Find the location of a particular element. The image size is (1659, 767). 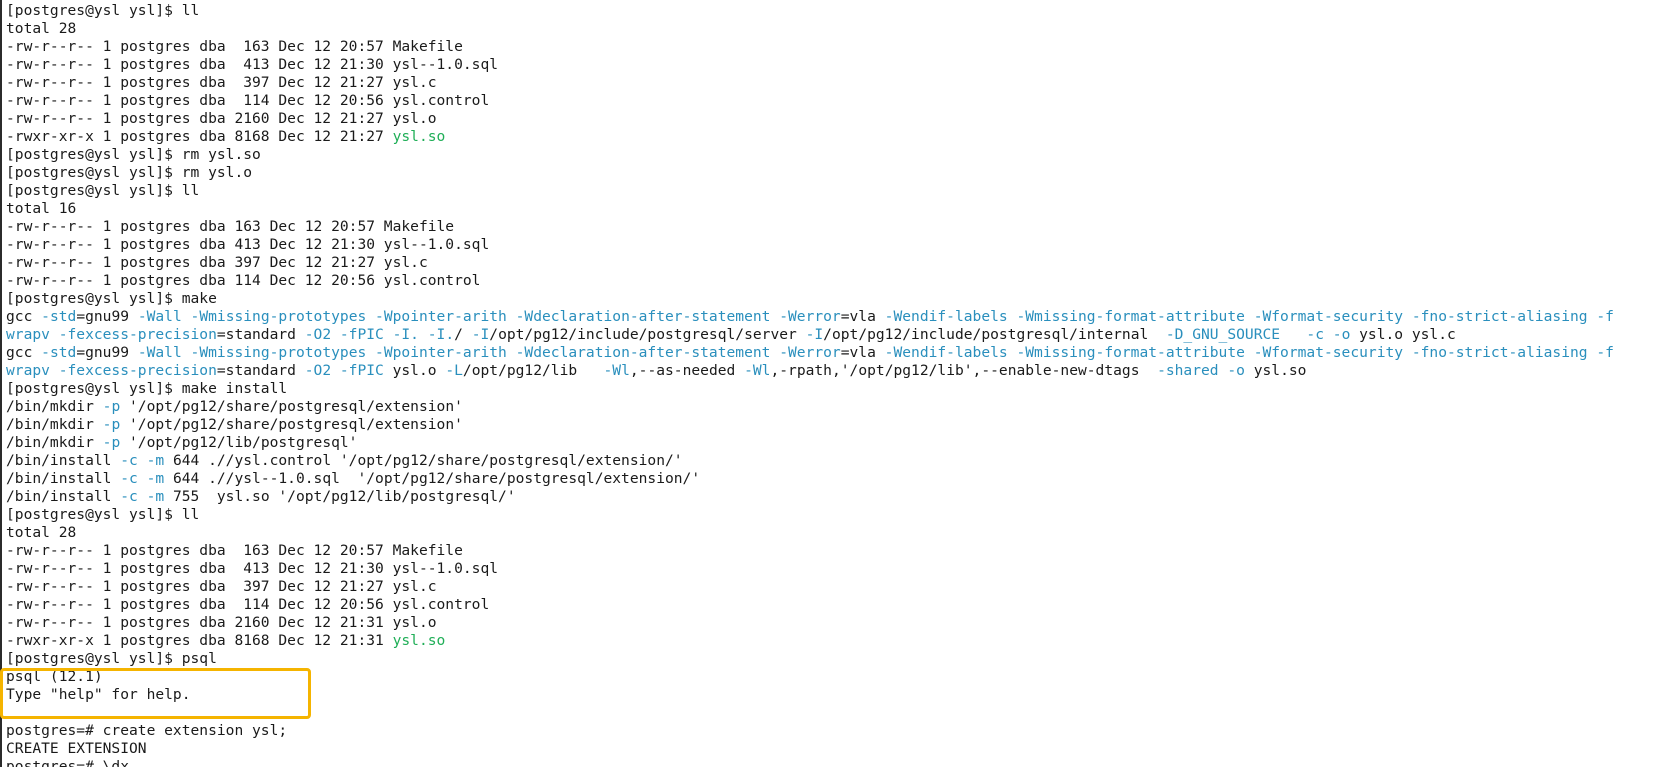

line-text: CREATE EXTENSION is located at coordinates (76, 748).